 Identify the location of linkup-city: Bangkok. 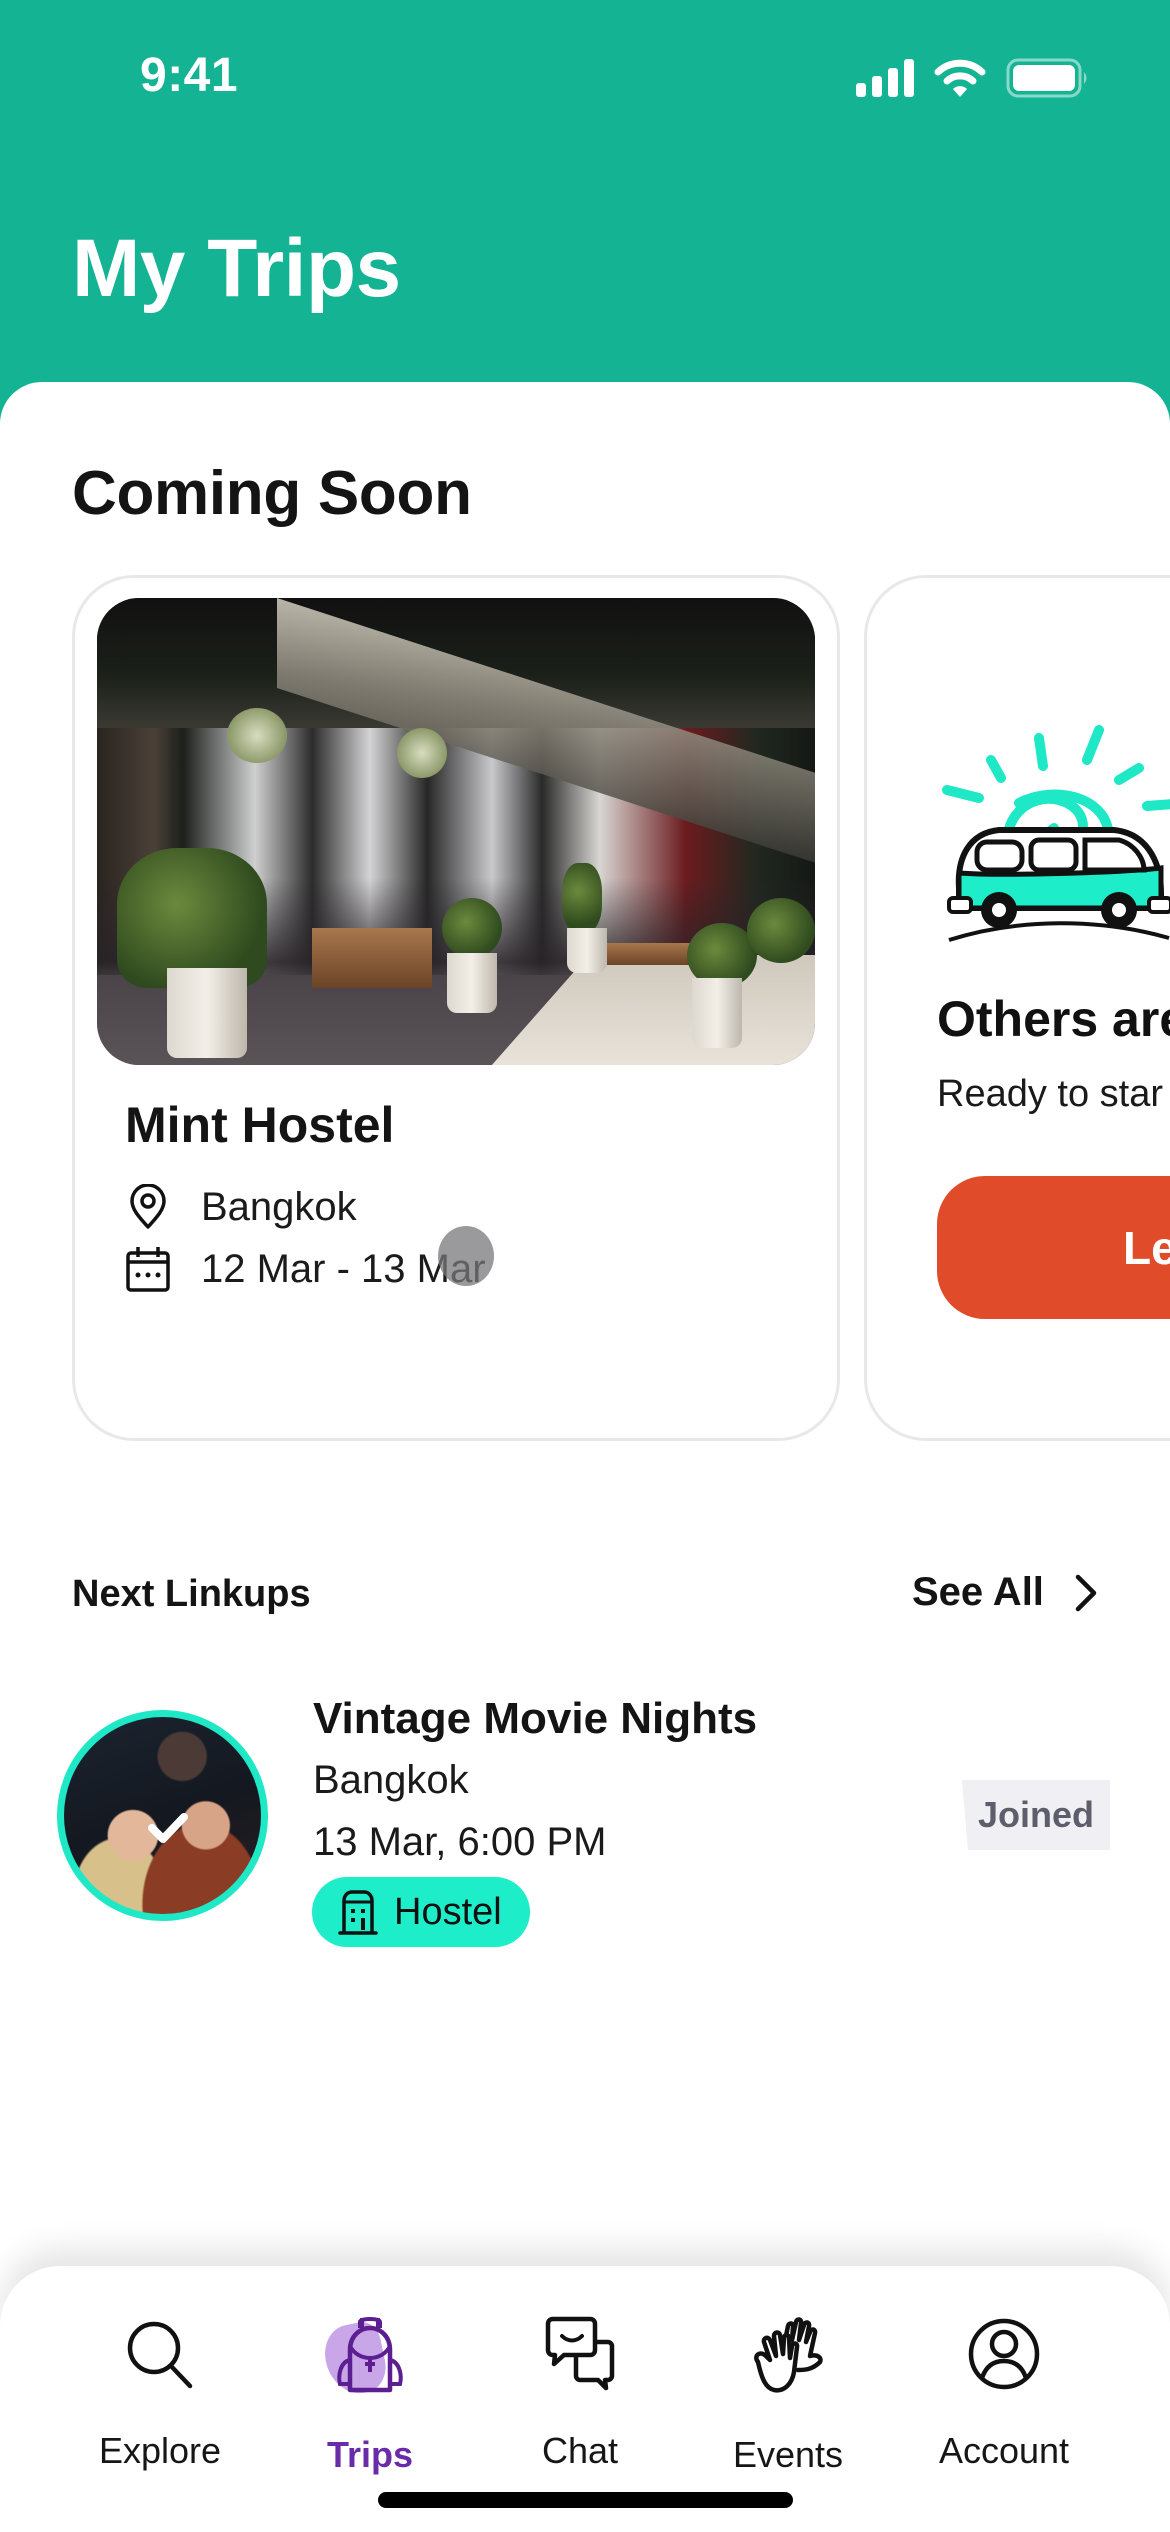
(391, 1780).